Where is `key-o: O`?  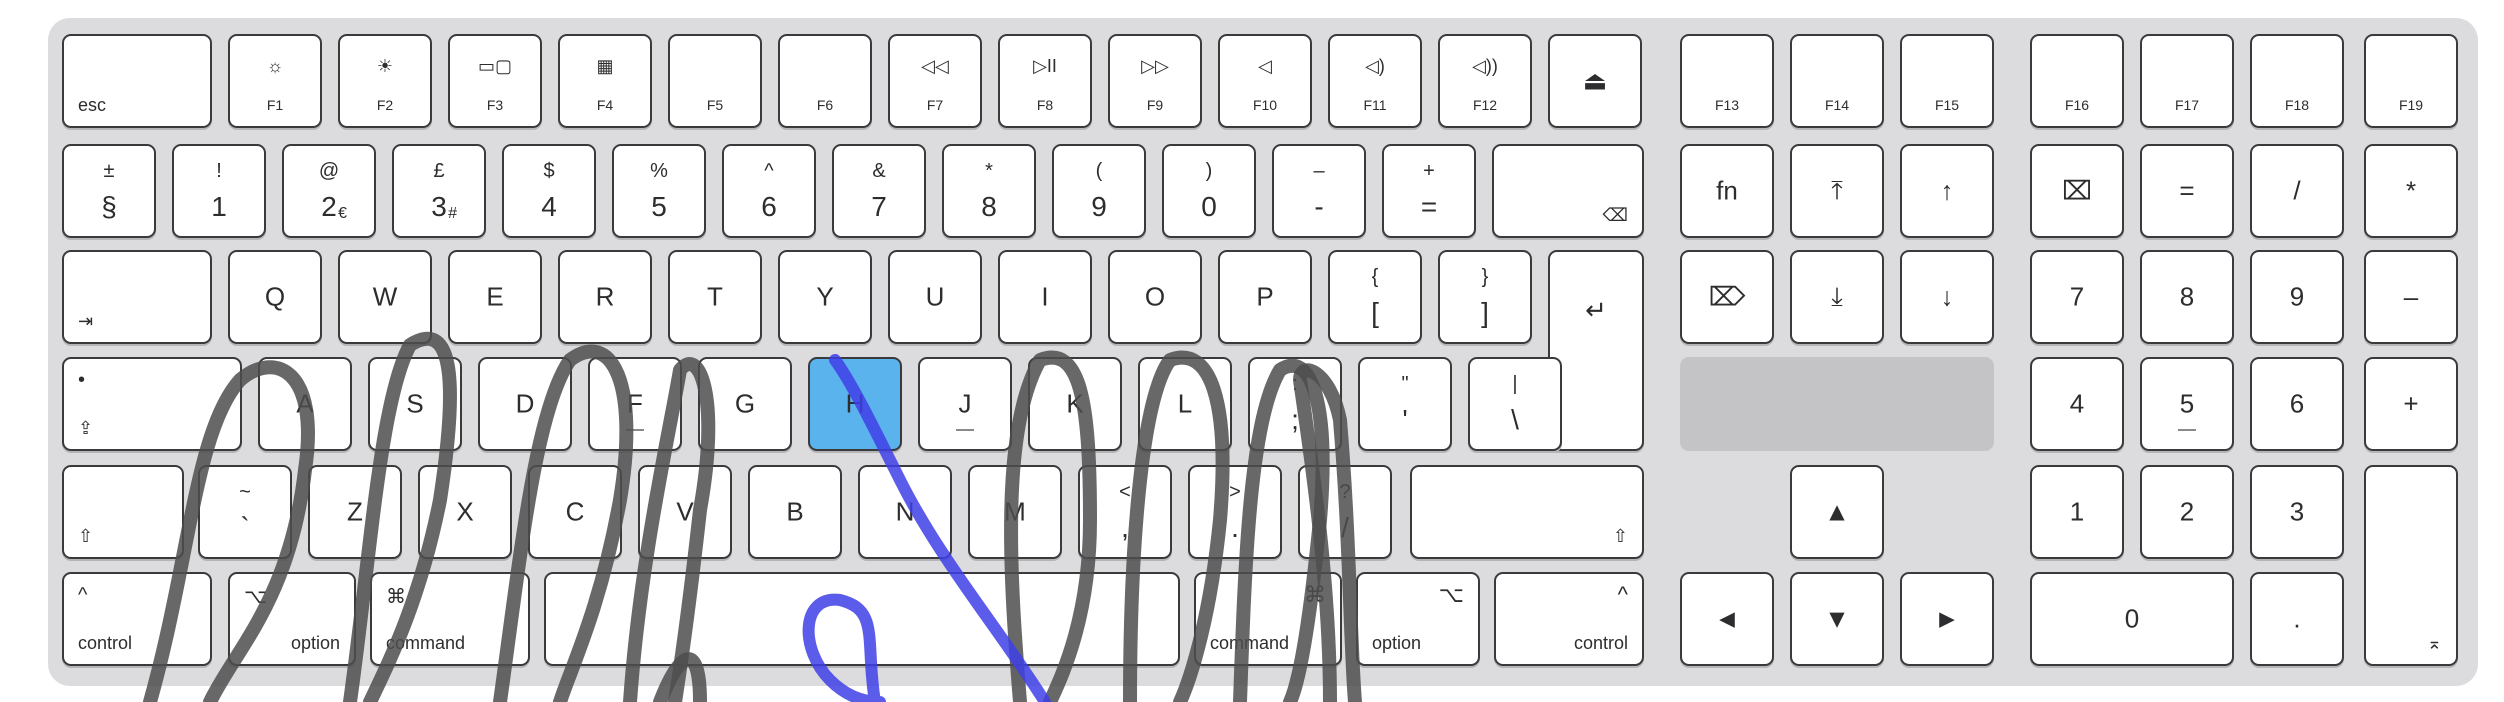
key-o: O is located at coordinates (1155, 297).